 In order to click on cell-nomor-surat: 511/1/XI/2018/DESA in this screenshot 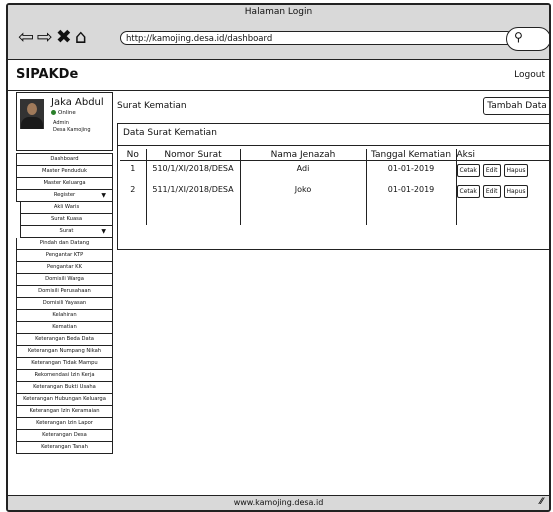, I will do `click(192, 192)`.